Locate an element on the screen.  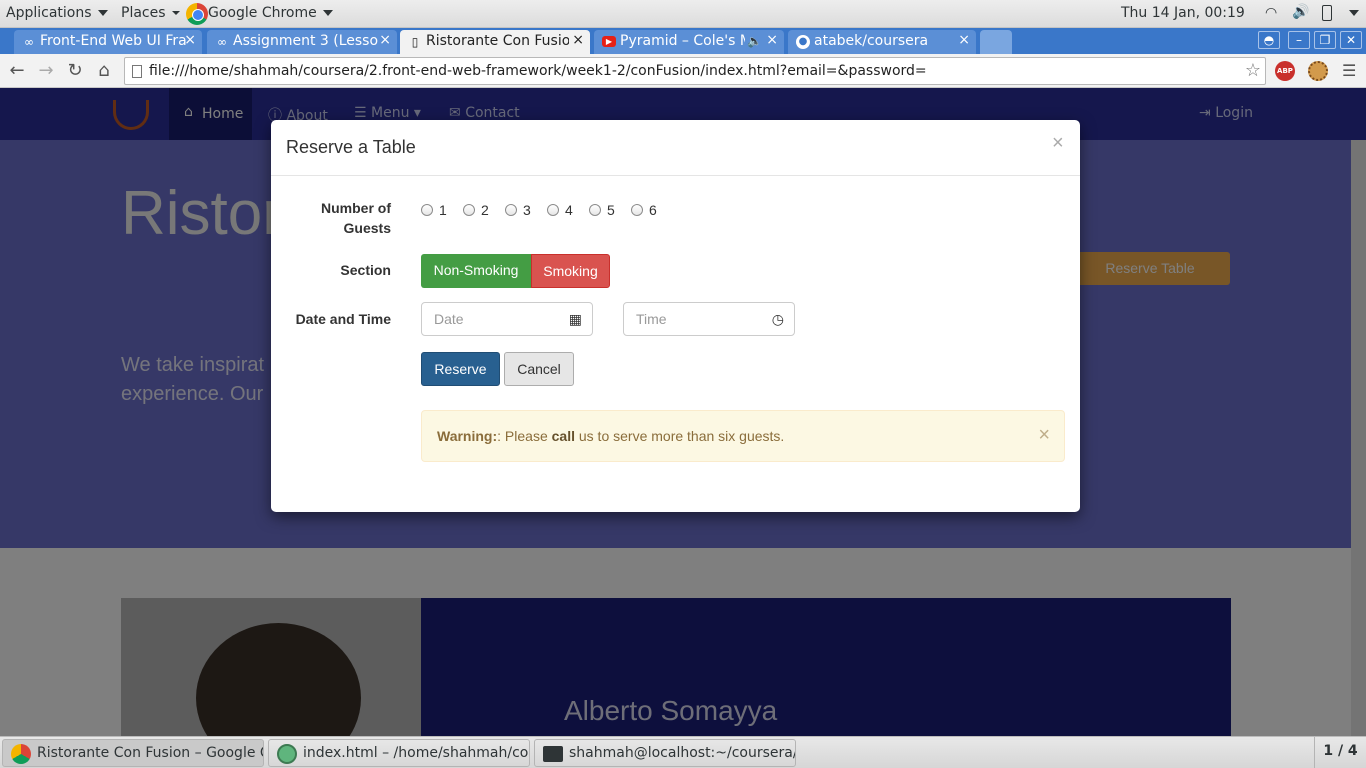
clock: Thu 14 Jan, 00:19 is located at coordinates (1183, 13).